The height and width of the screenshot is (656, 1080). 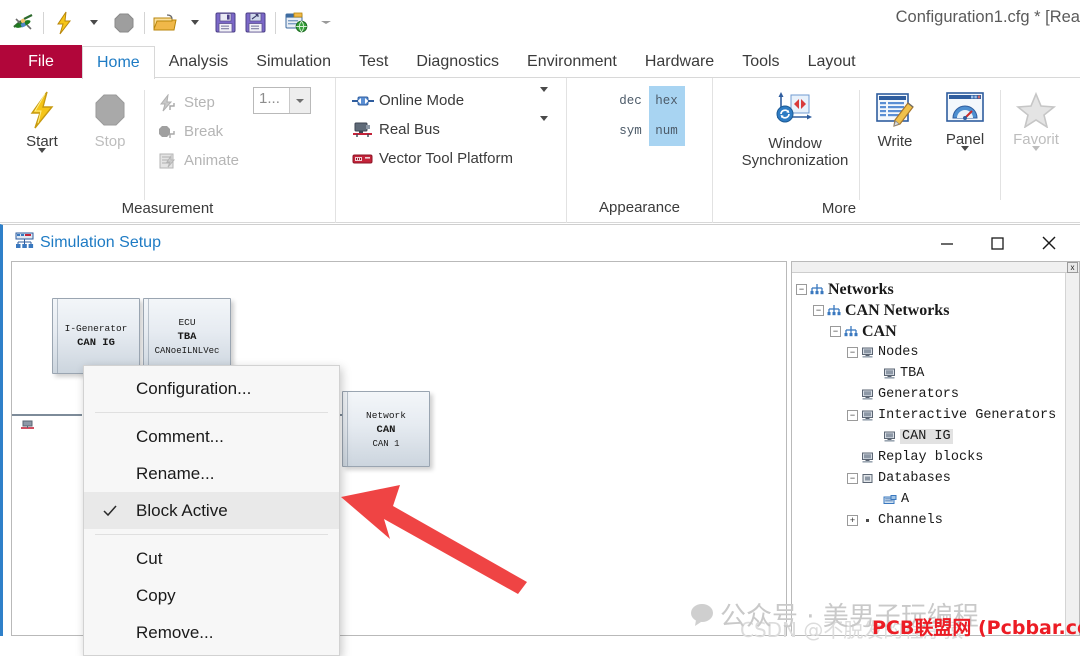 What do you see at coordinates (23, 23) in the screenshot?
I see `kayak-icon` at bounding box center [23, 23].